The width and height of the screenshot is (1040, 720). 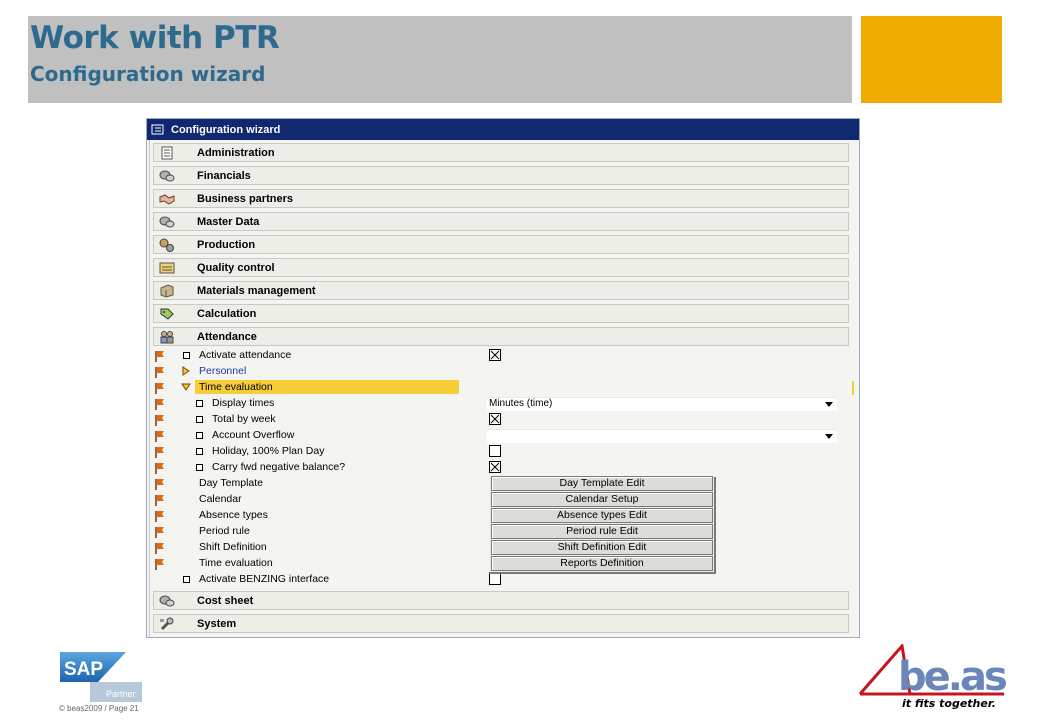 I want to click on attendance-row: Carry fwd negative balance?, so click(x=503, y=468).